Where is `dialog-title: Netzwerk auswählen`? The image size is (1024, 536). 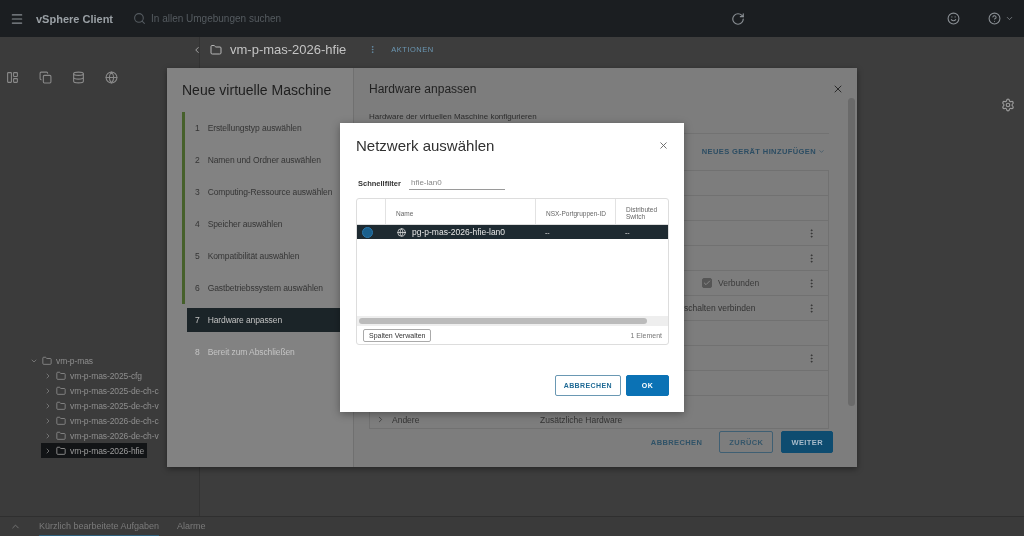
dialog-title: Netzwerk auswählen is located at coordinates (425, 145).